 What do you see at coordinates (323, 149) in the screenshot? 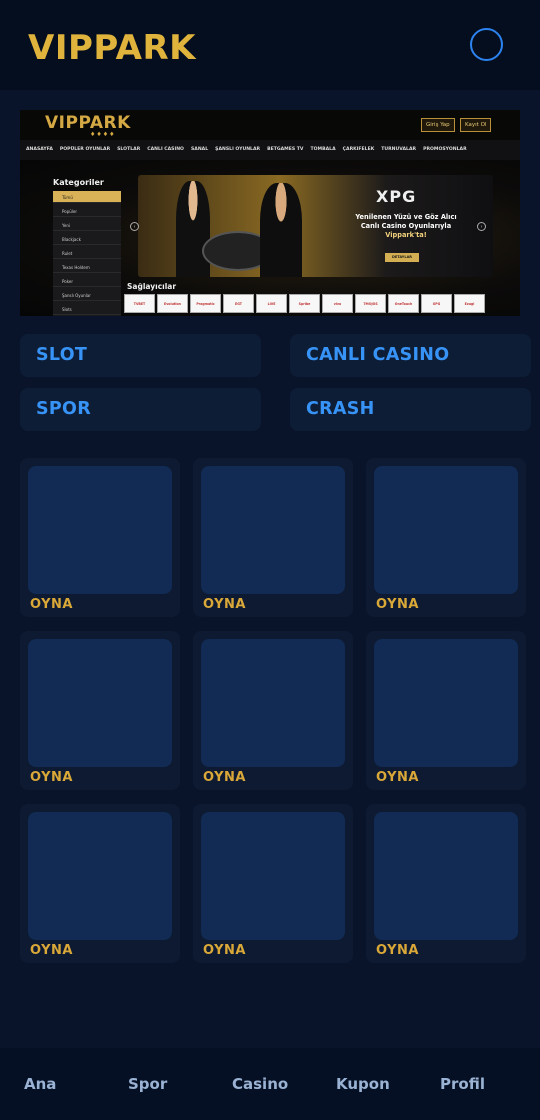
I see `banner-nav-item: TOMBALA` at bounding box center [323, 149].